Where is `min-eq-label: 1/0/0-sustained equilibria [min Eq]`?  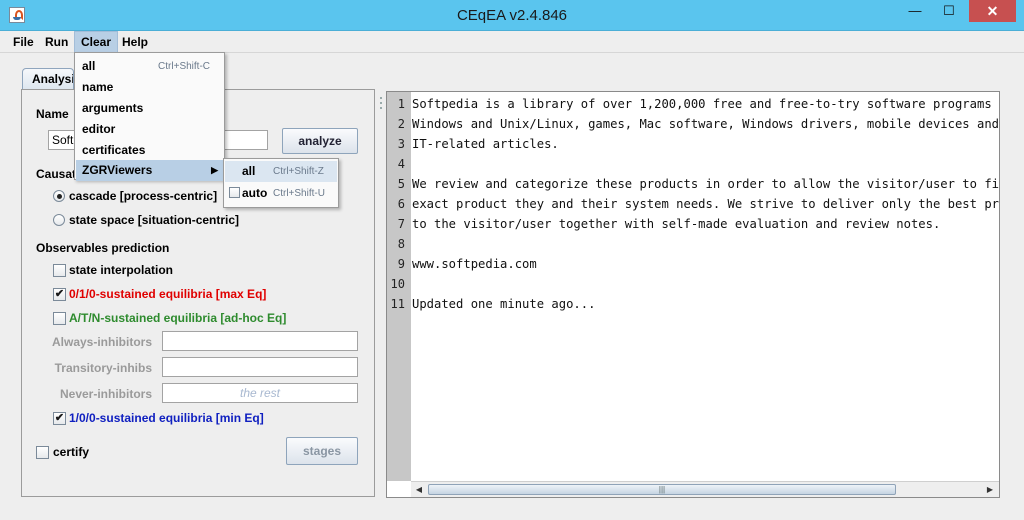
min-eq-label: 1/0/0-sustained equilibria [min Eq] is located at coordinates (166, 418).